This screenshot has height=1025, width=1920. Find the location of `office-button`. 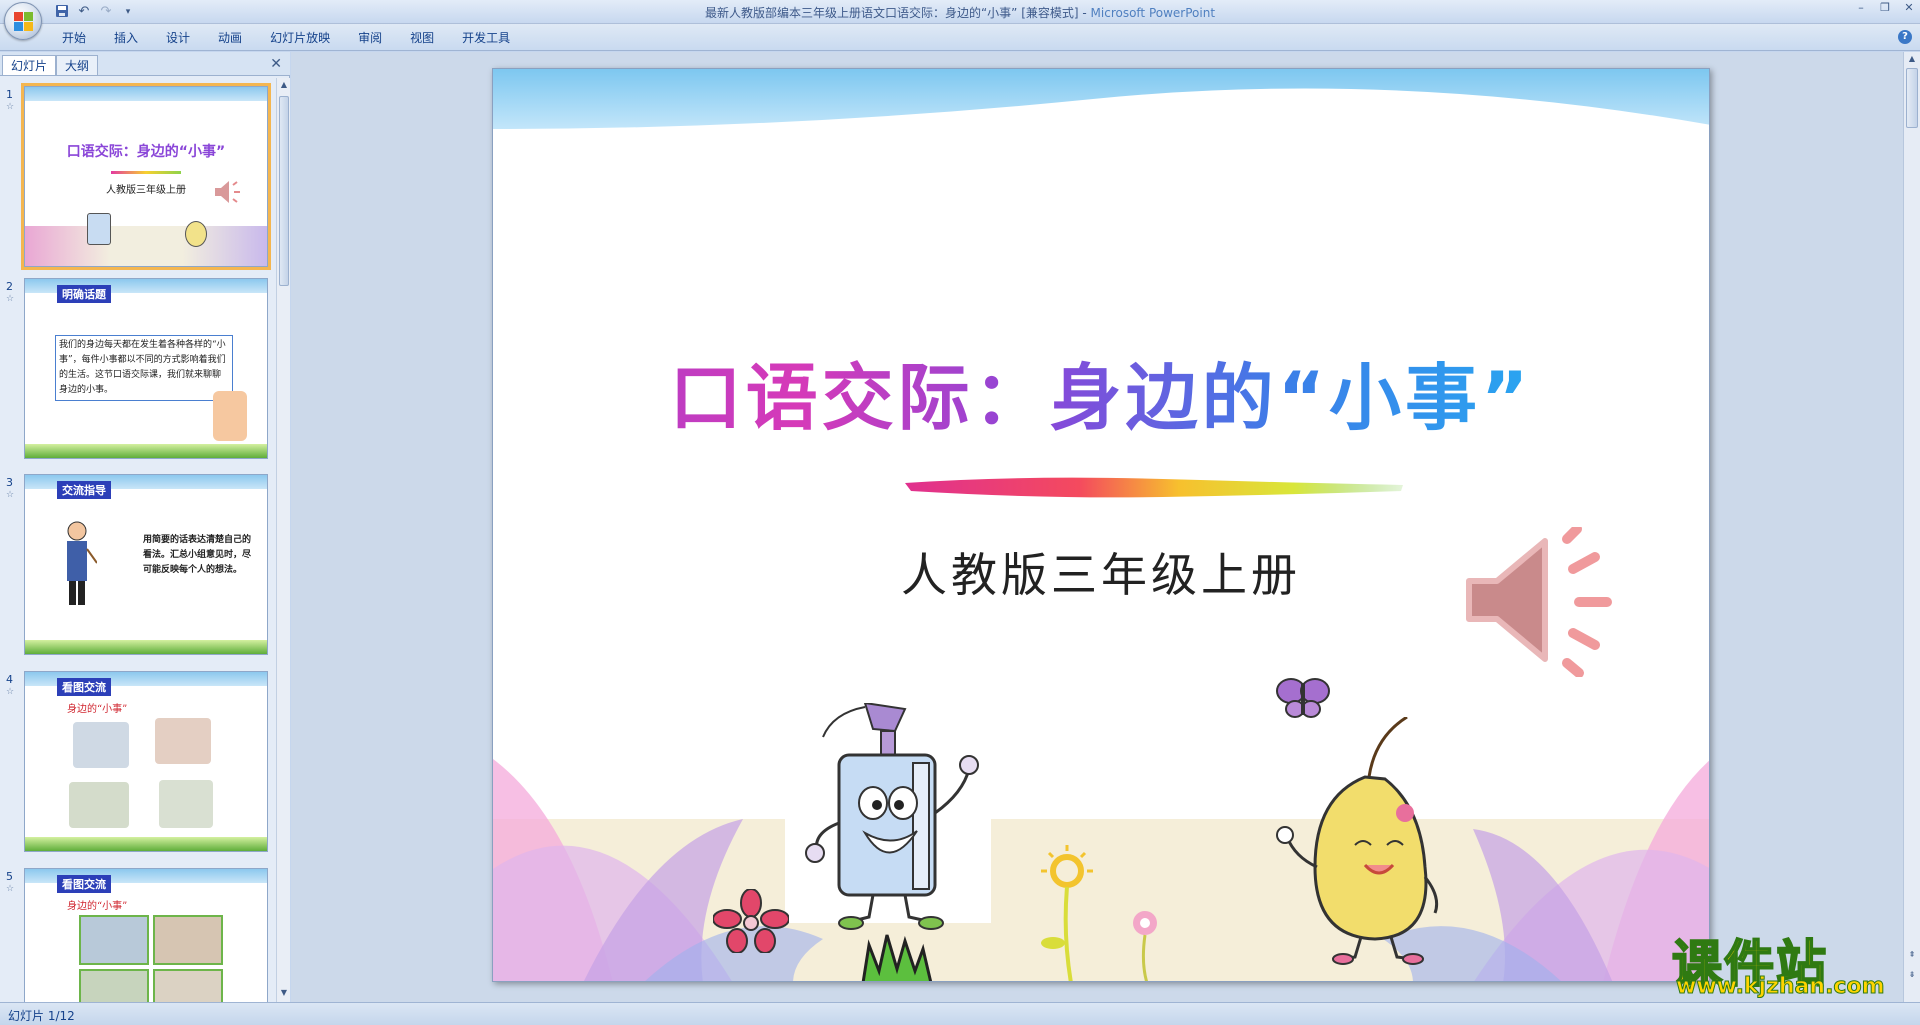

office-button is located at coordinates (23, 21).